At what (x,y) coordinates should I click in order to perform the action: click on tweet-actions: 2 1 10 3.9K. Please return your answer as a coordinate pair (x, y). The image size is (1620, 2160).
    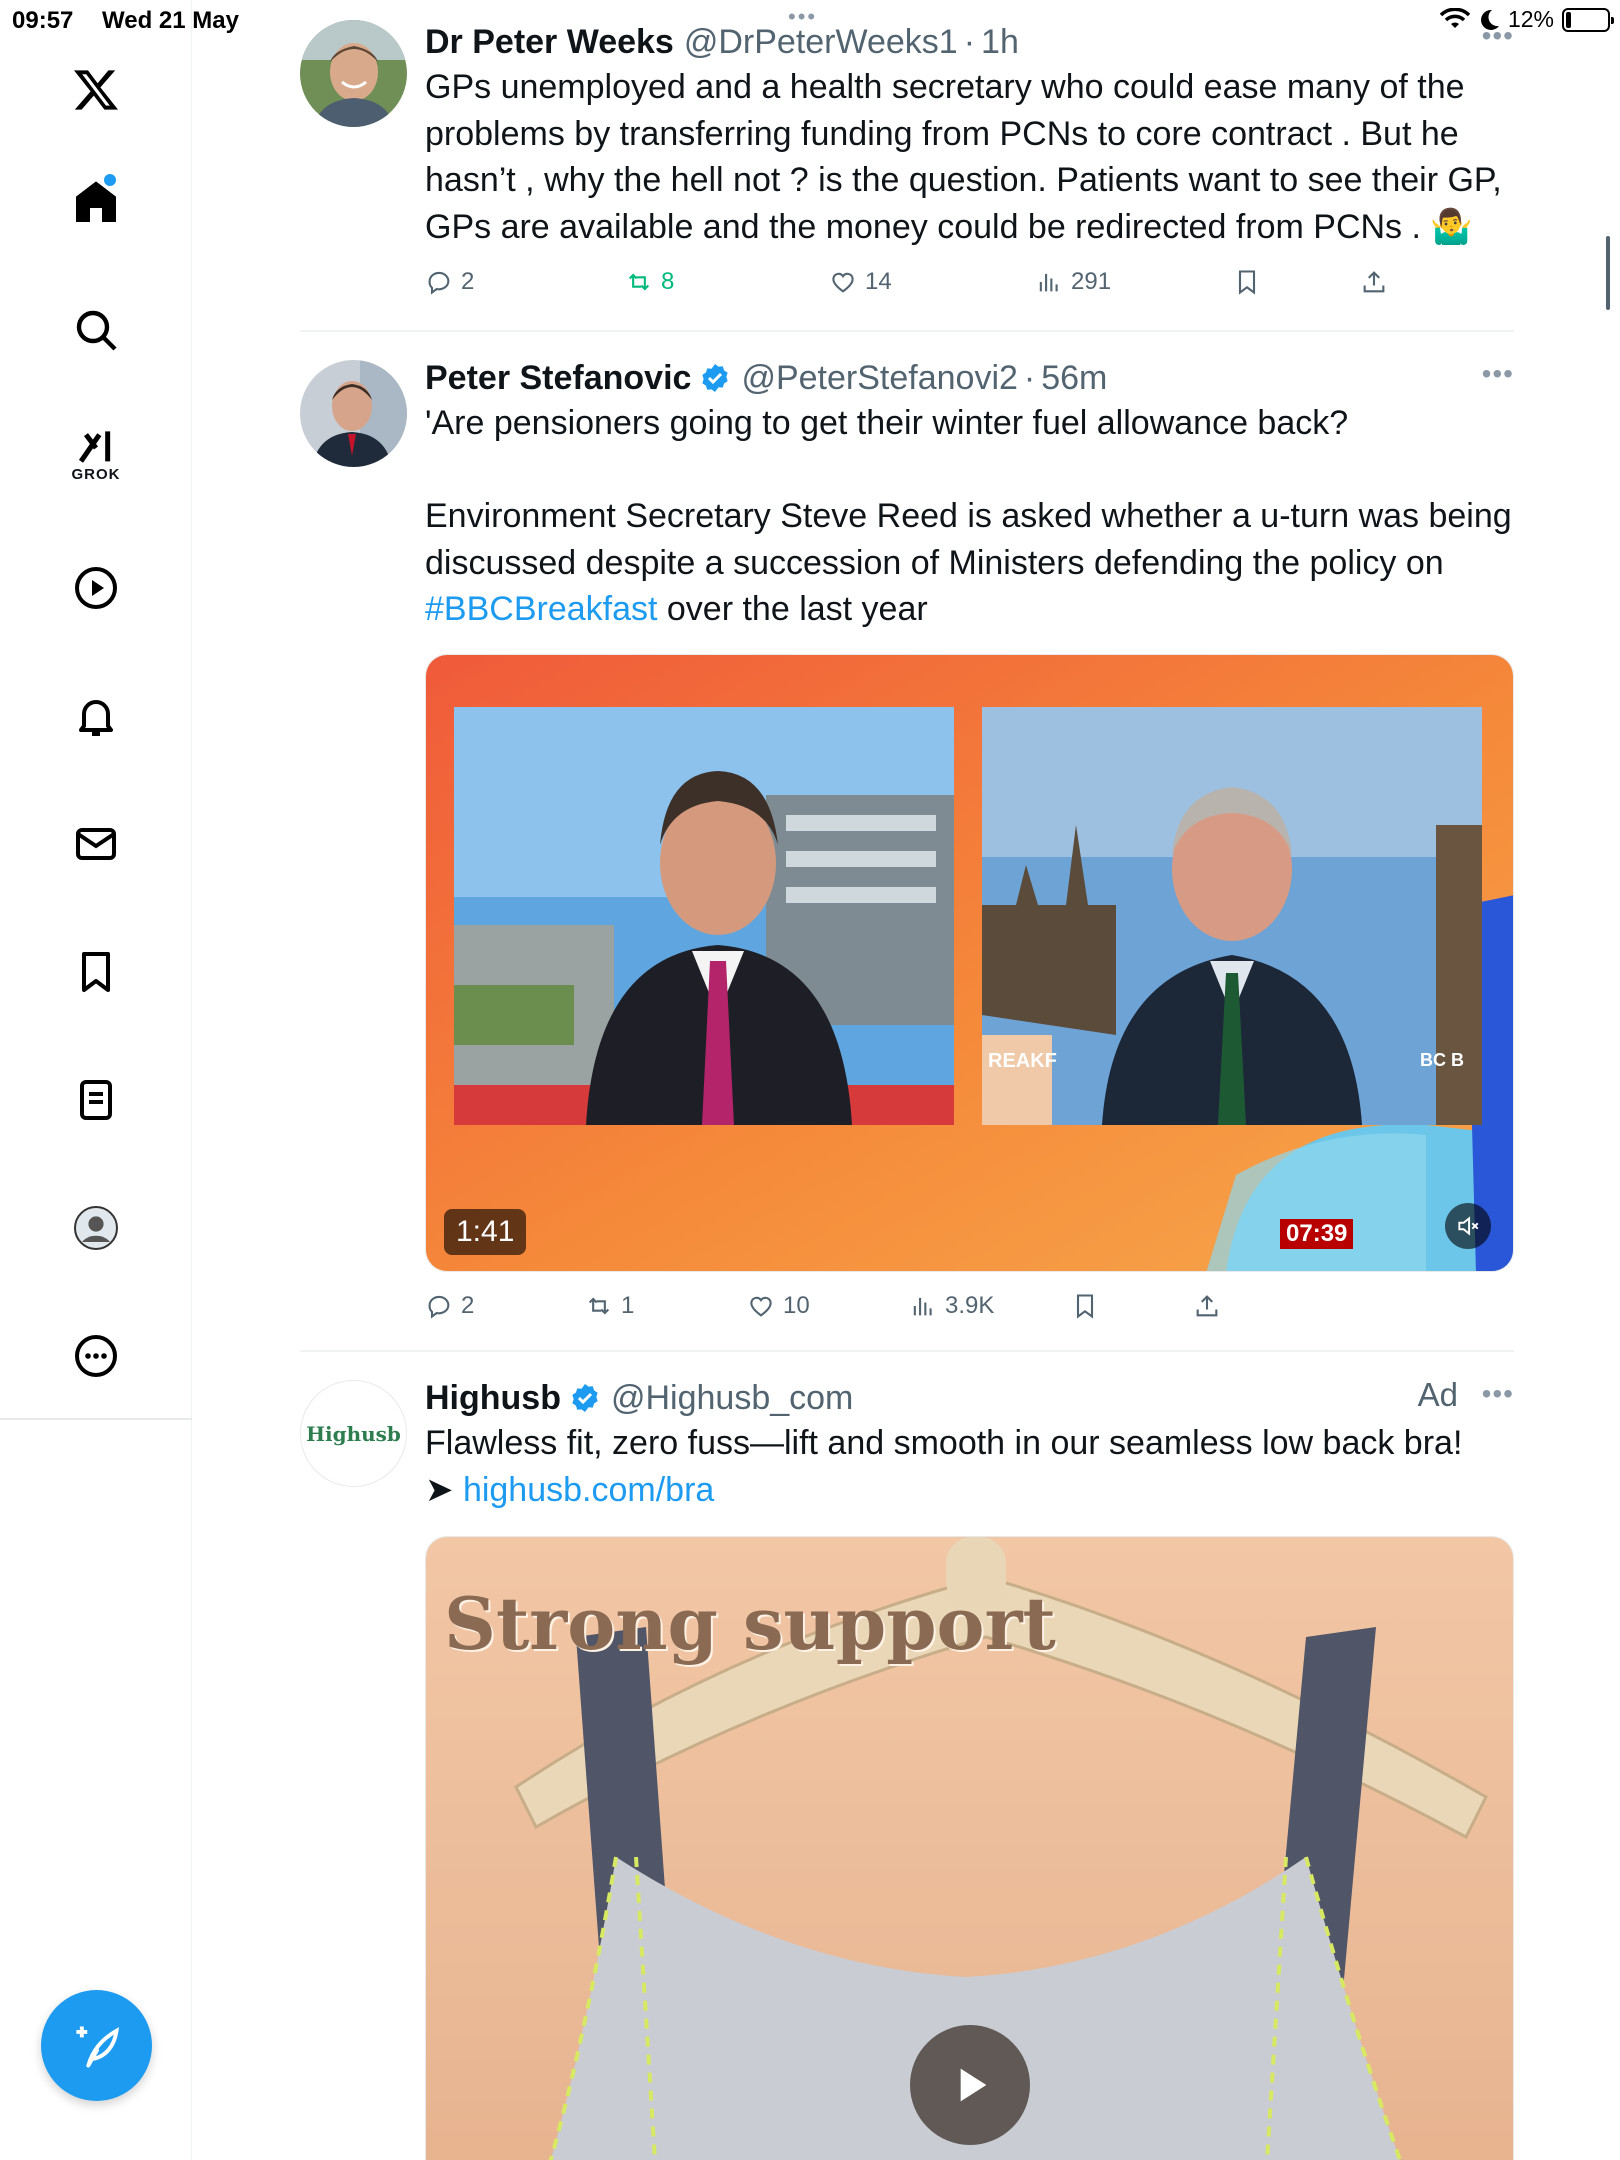
    Looking at the image, I should click on (969, 1312).